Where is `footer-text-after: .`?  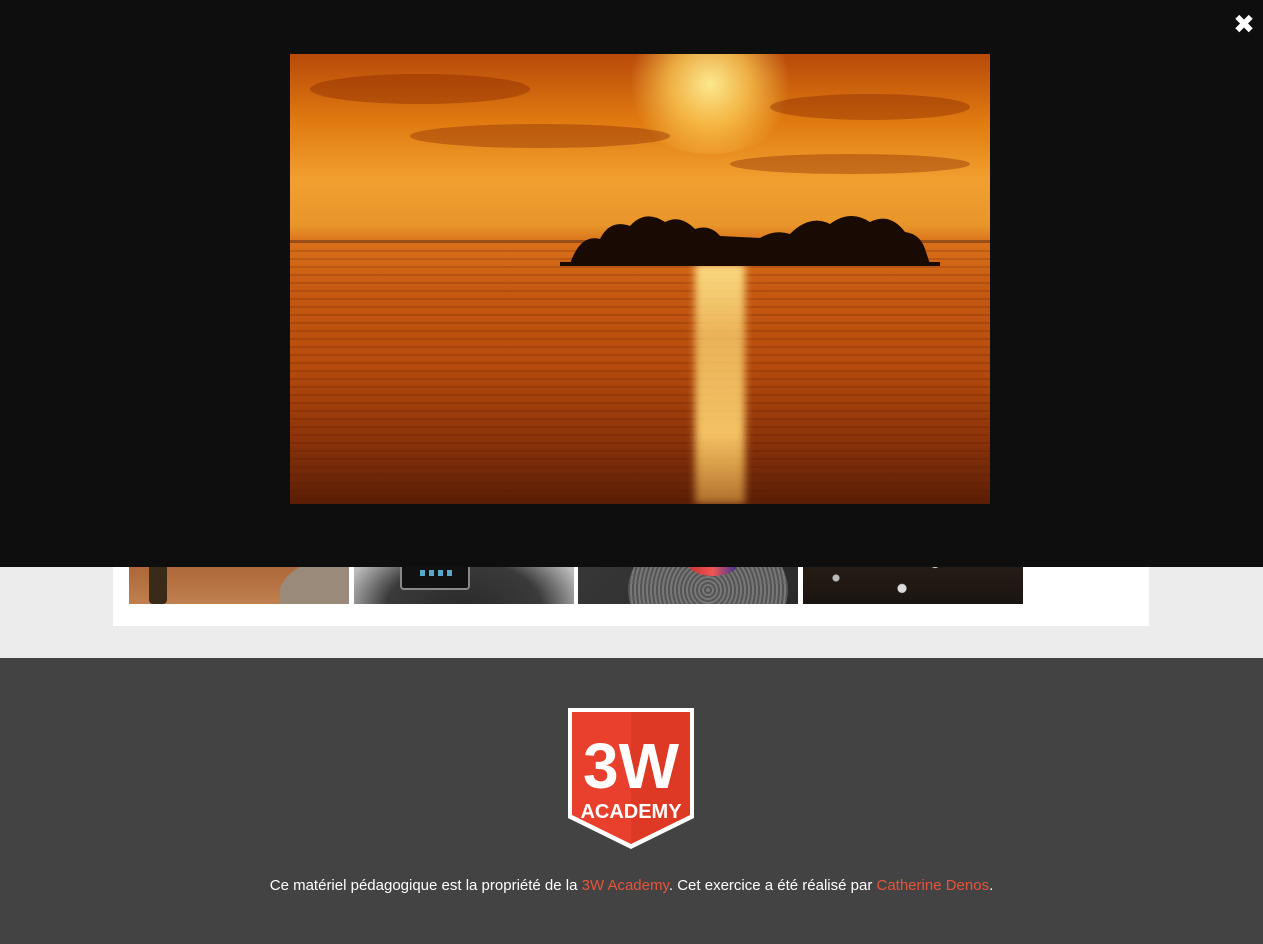
footer-text-after: . is located at coordinates (991, 885).